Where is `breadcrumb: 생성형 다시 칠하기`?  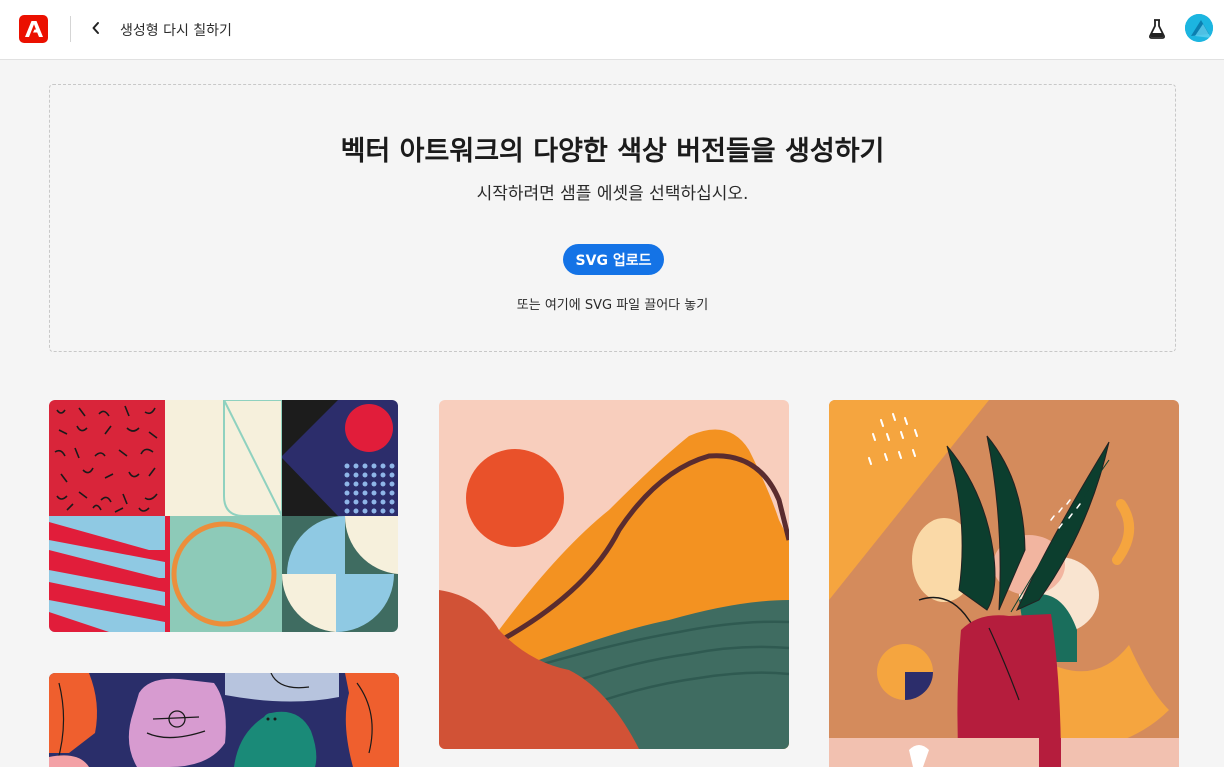 breadcrumb: 생성형 다시 칠하기 is located at coordinates (176, 31).